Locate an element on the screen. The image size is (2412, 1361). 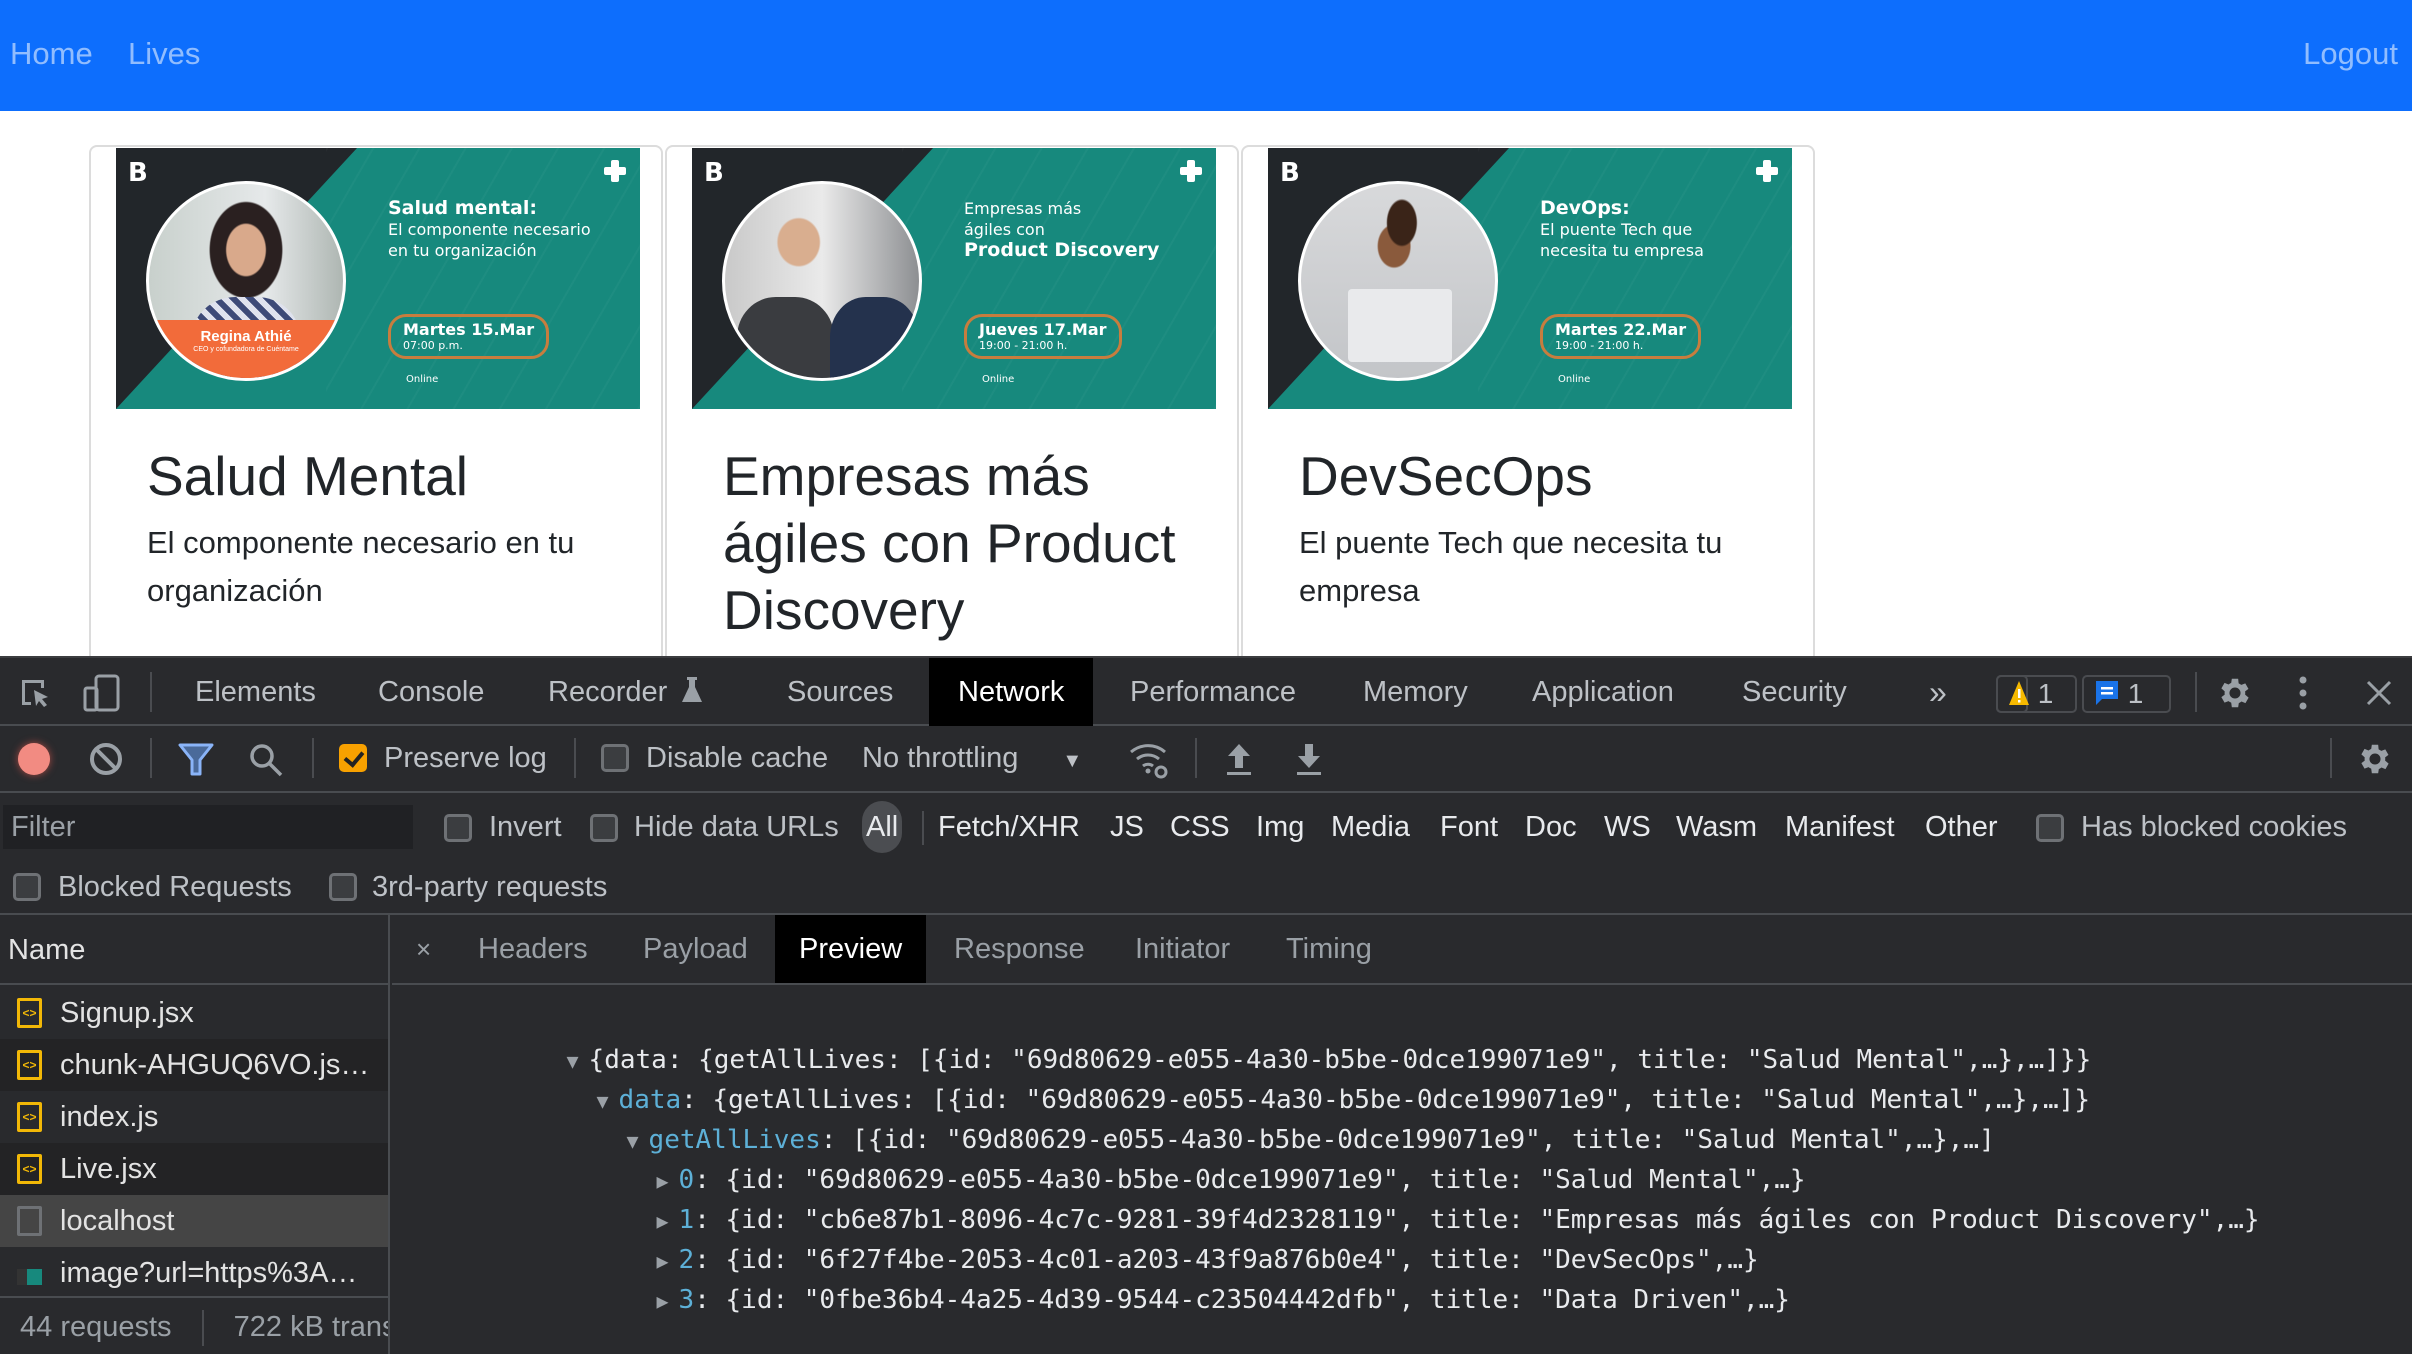
nav-link-home: Home is located at coordinates (51, 54).